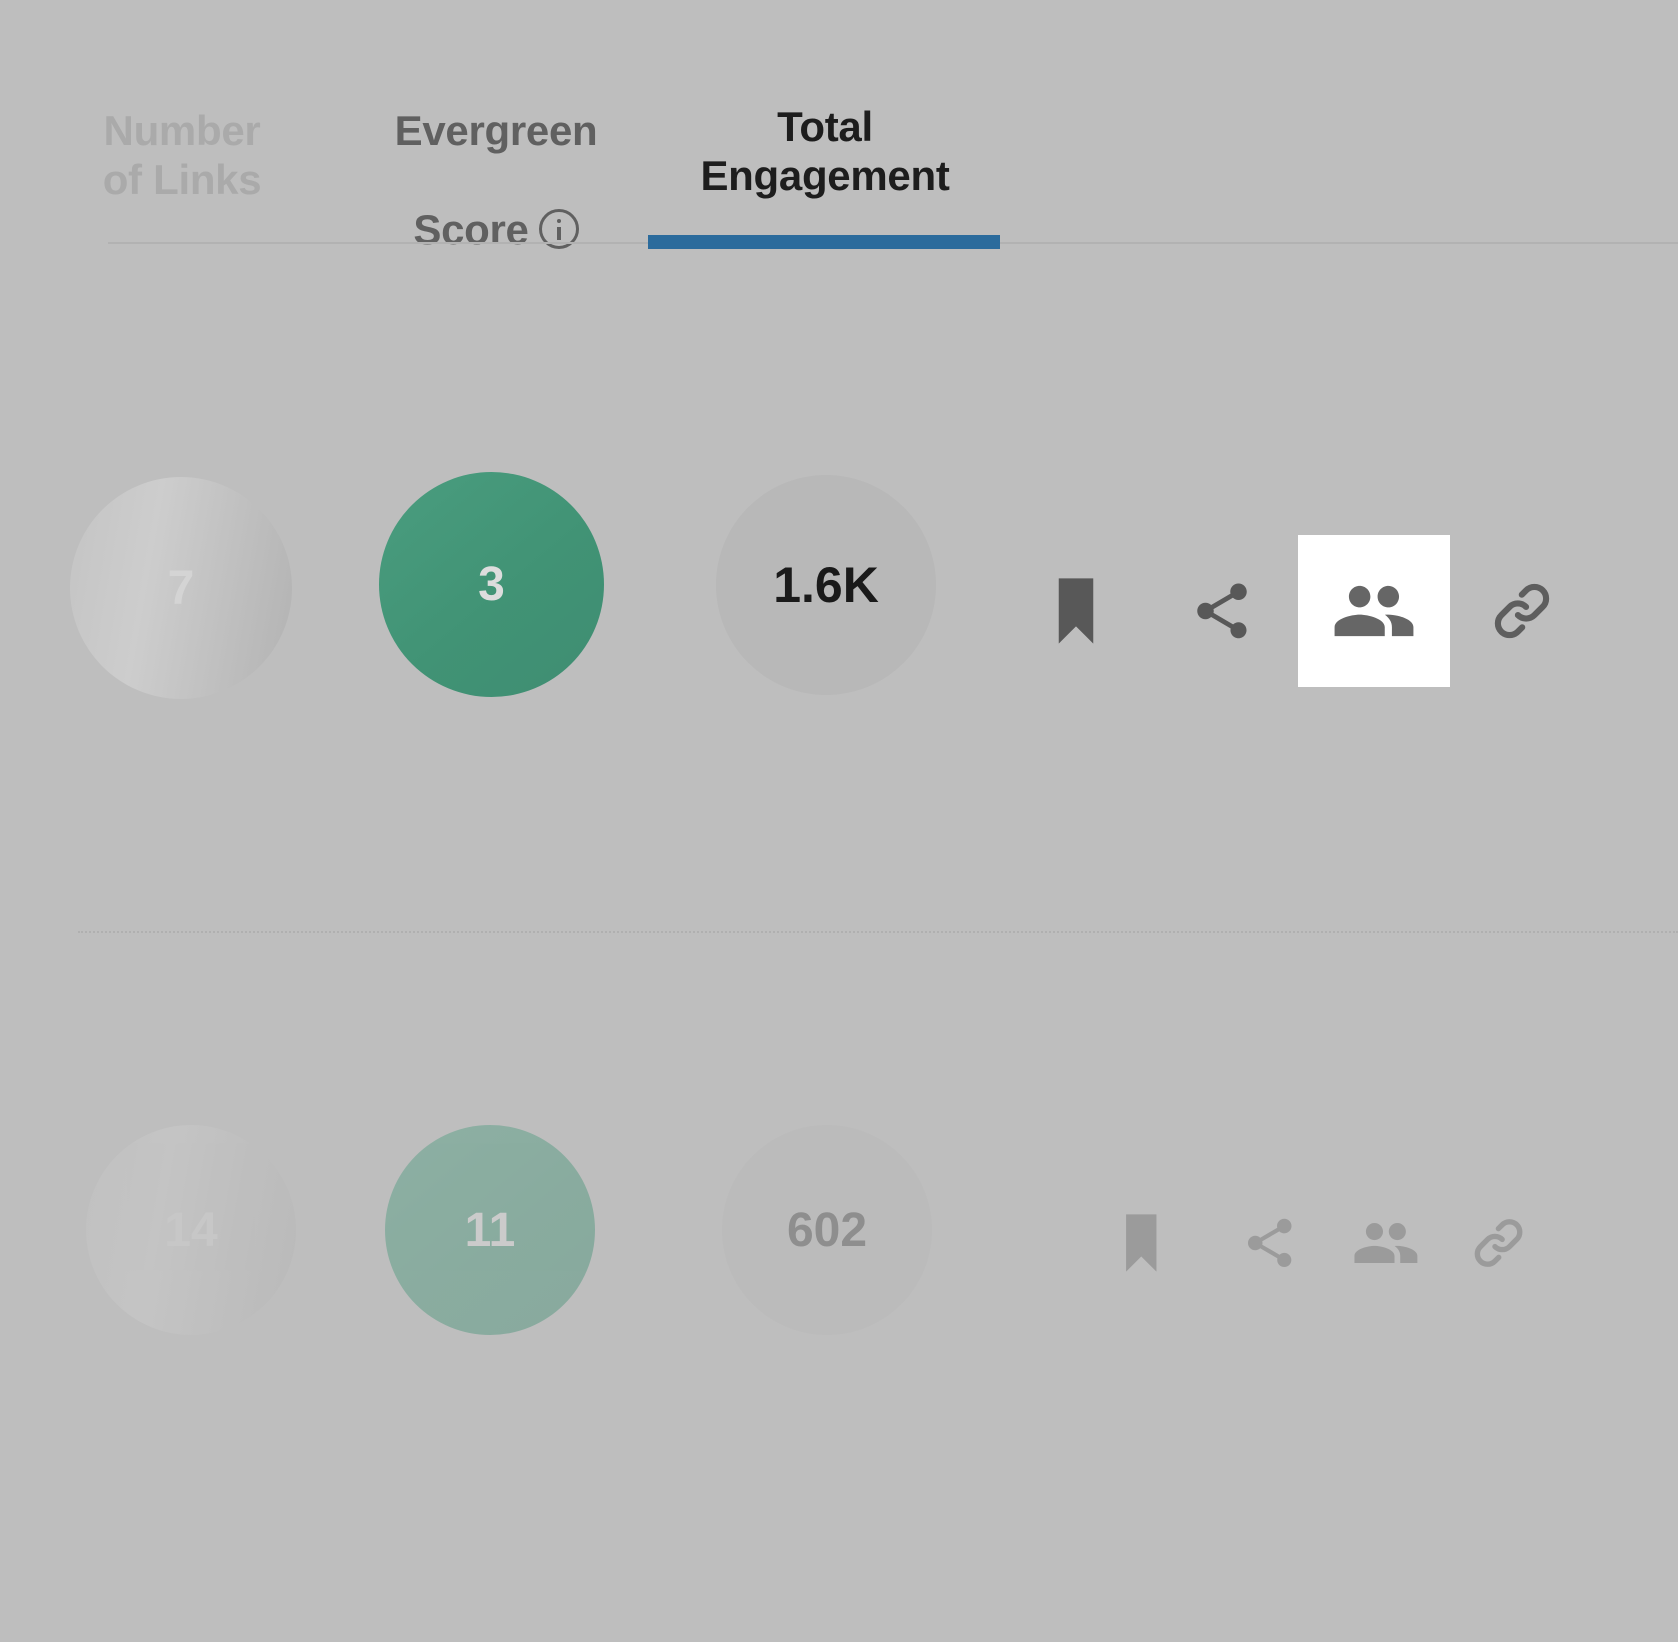 Image resolution: width=1678 pixels, height=1642 pixels. What do you see at coordinates (878, 932) in the screenshot?
I see `row-divider` at bounding box center [878, 932].